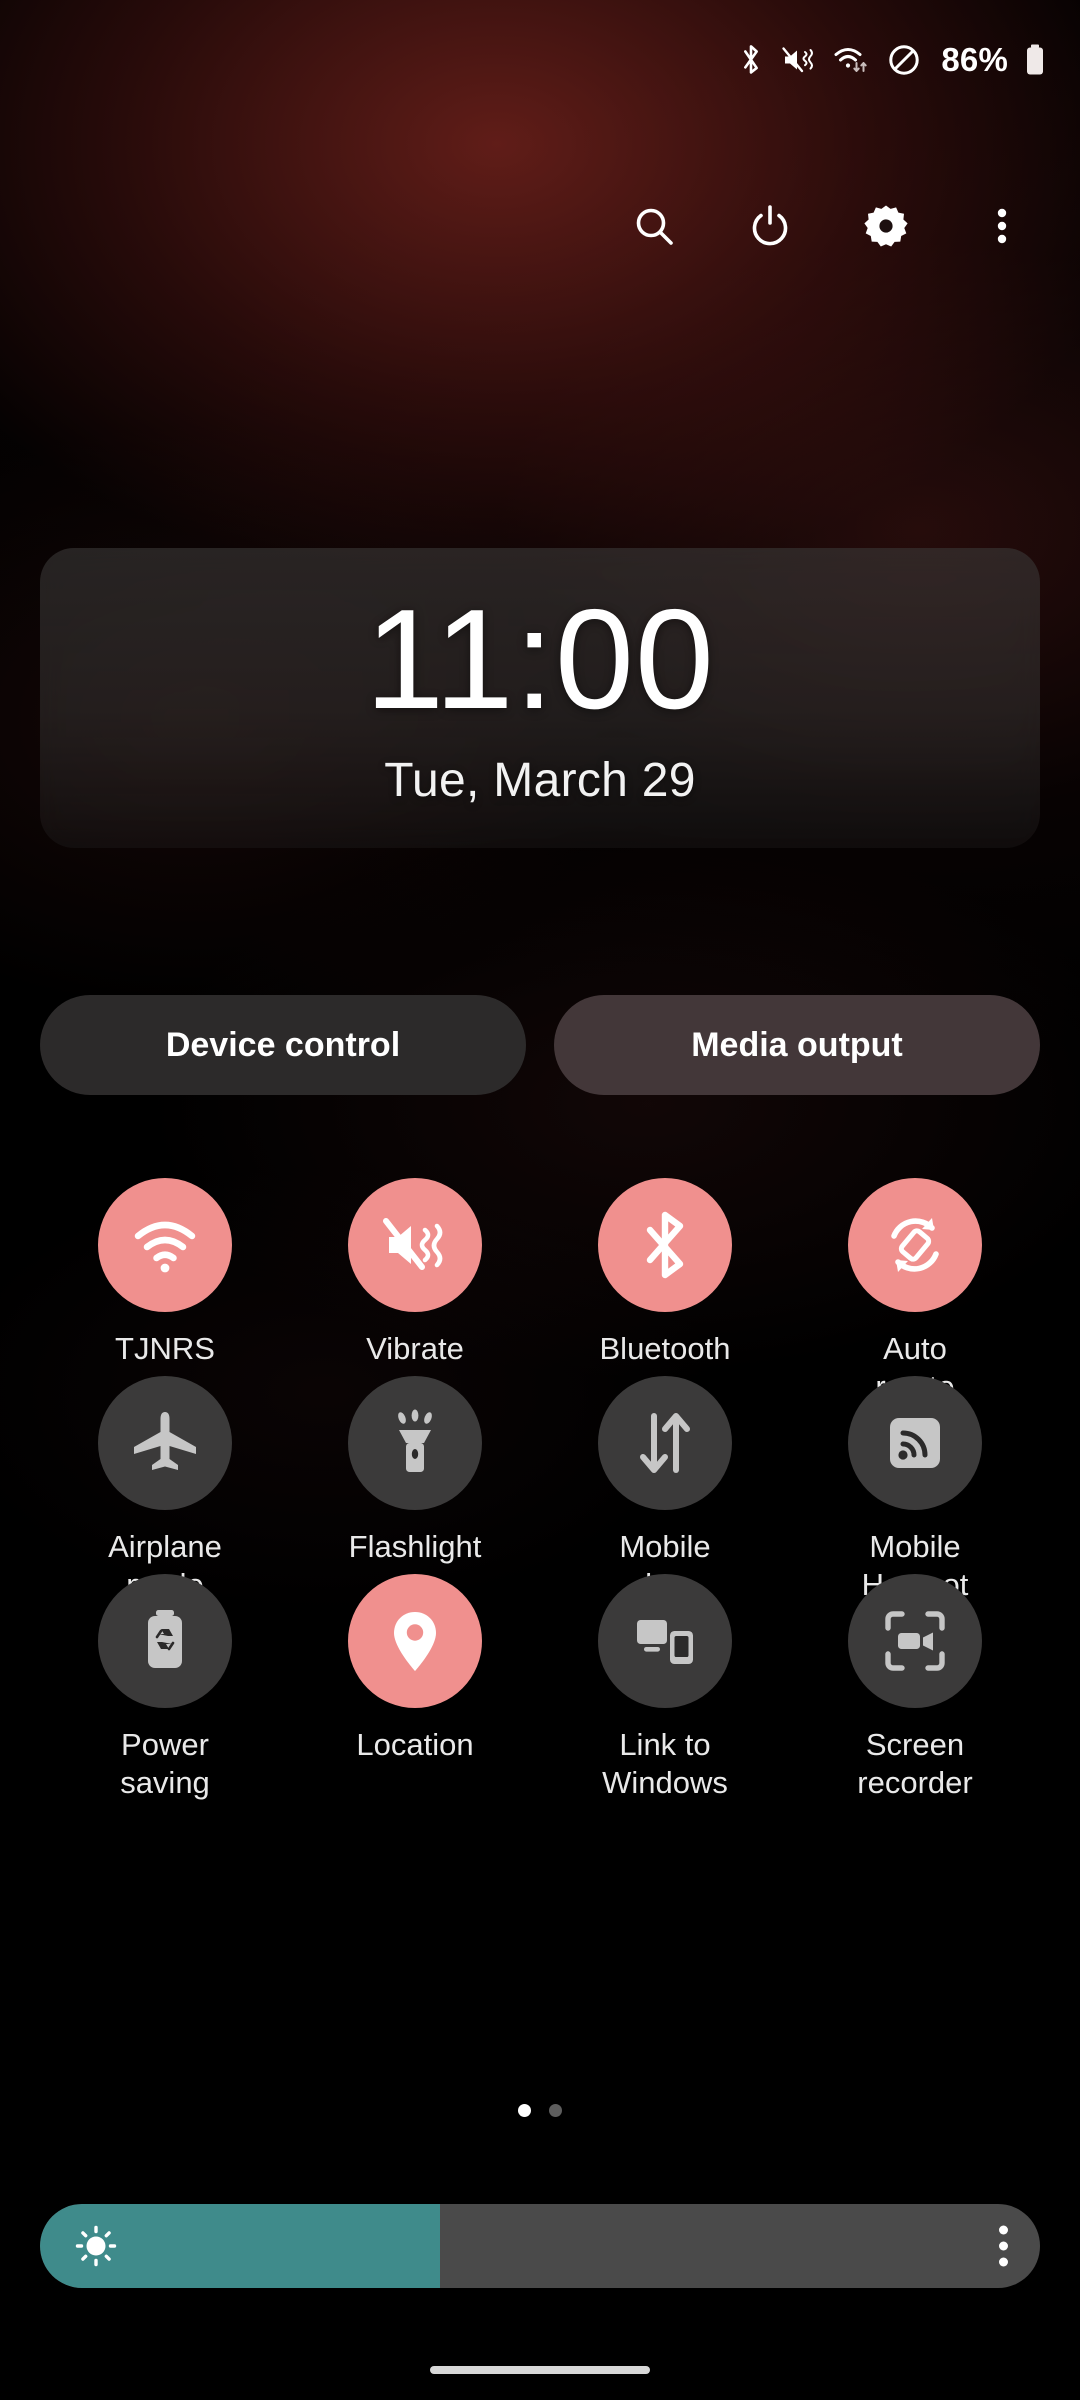 The height and width of the screenshot is (2400, 1080). What do you see at coordinates (540, 60) in the screenshot?
I see `status-bar: 86%` at bounding box center [540, 60].